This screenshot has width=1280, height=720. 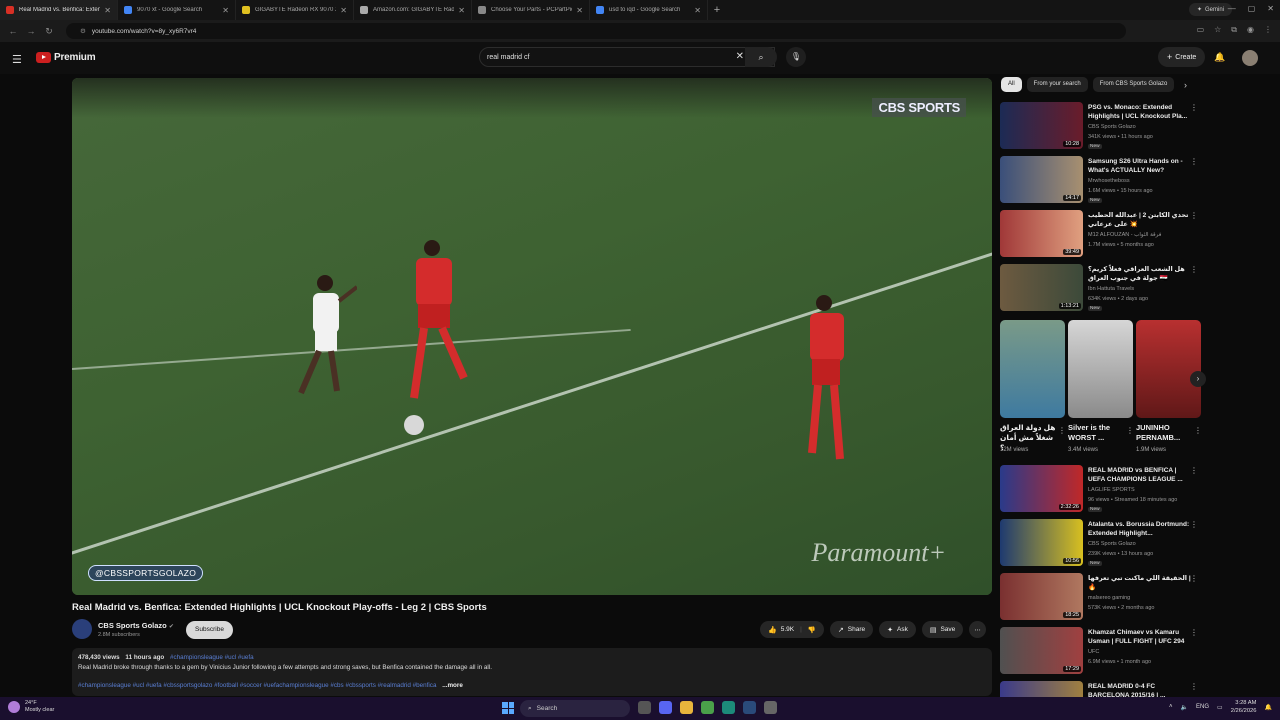 I want to click on site-info-icon: ⚙, so click(x=83, y=31).